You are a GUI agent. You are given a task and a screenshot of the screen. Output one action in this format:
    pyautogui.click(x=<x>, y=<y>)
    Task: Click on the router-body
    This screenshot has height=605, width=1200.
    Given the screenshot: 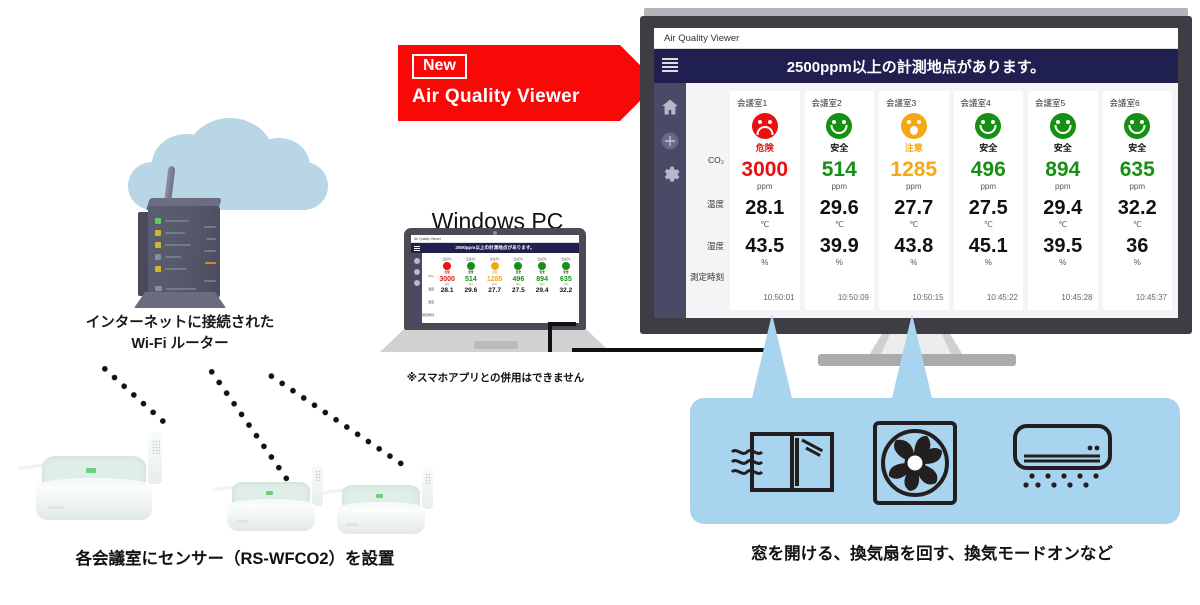 What is the action you would take?
    pyautogui.click(x=184, y=252)
    